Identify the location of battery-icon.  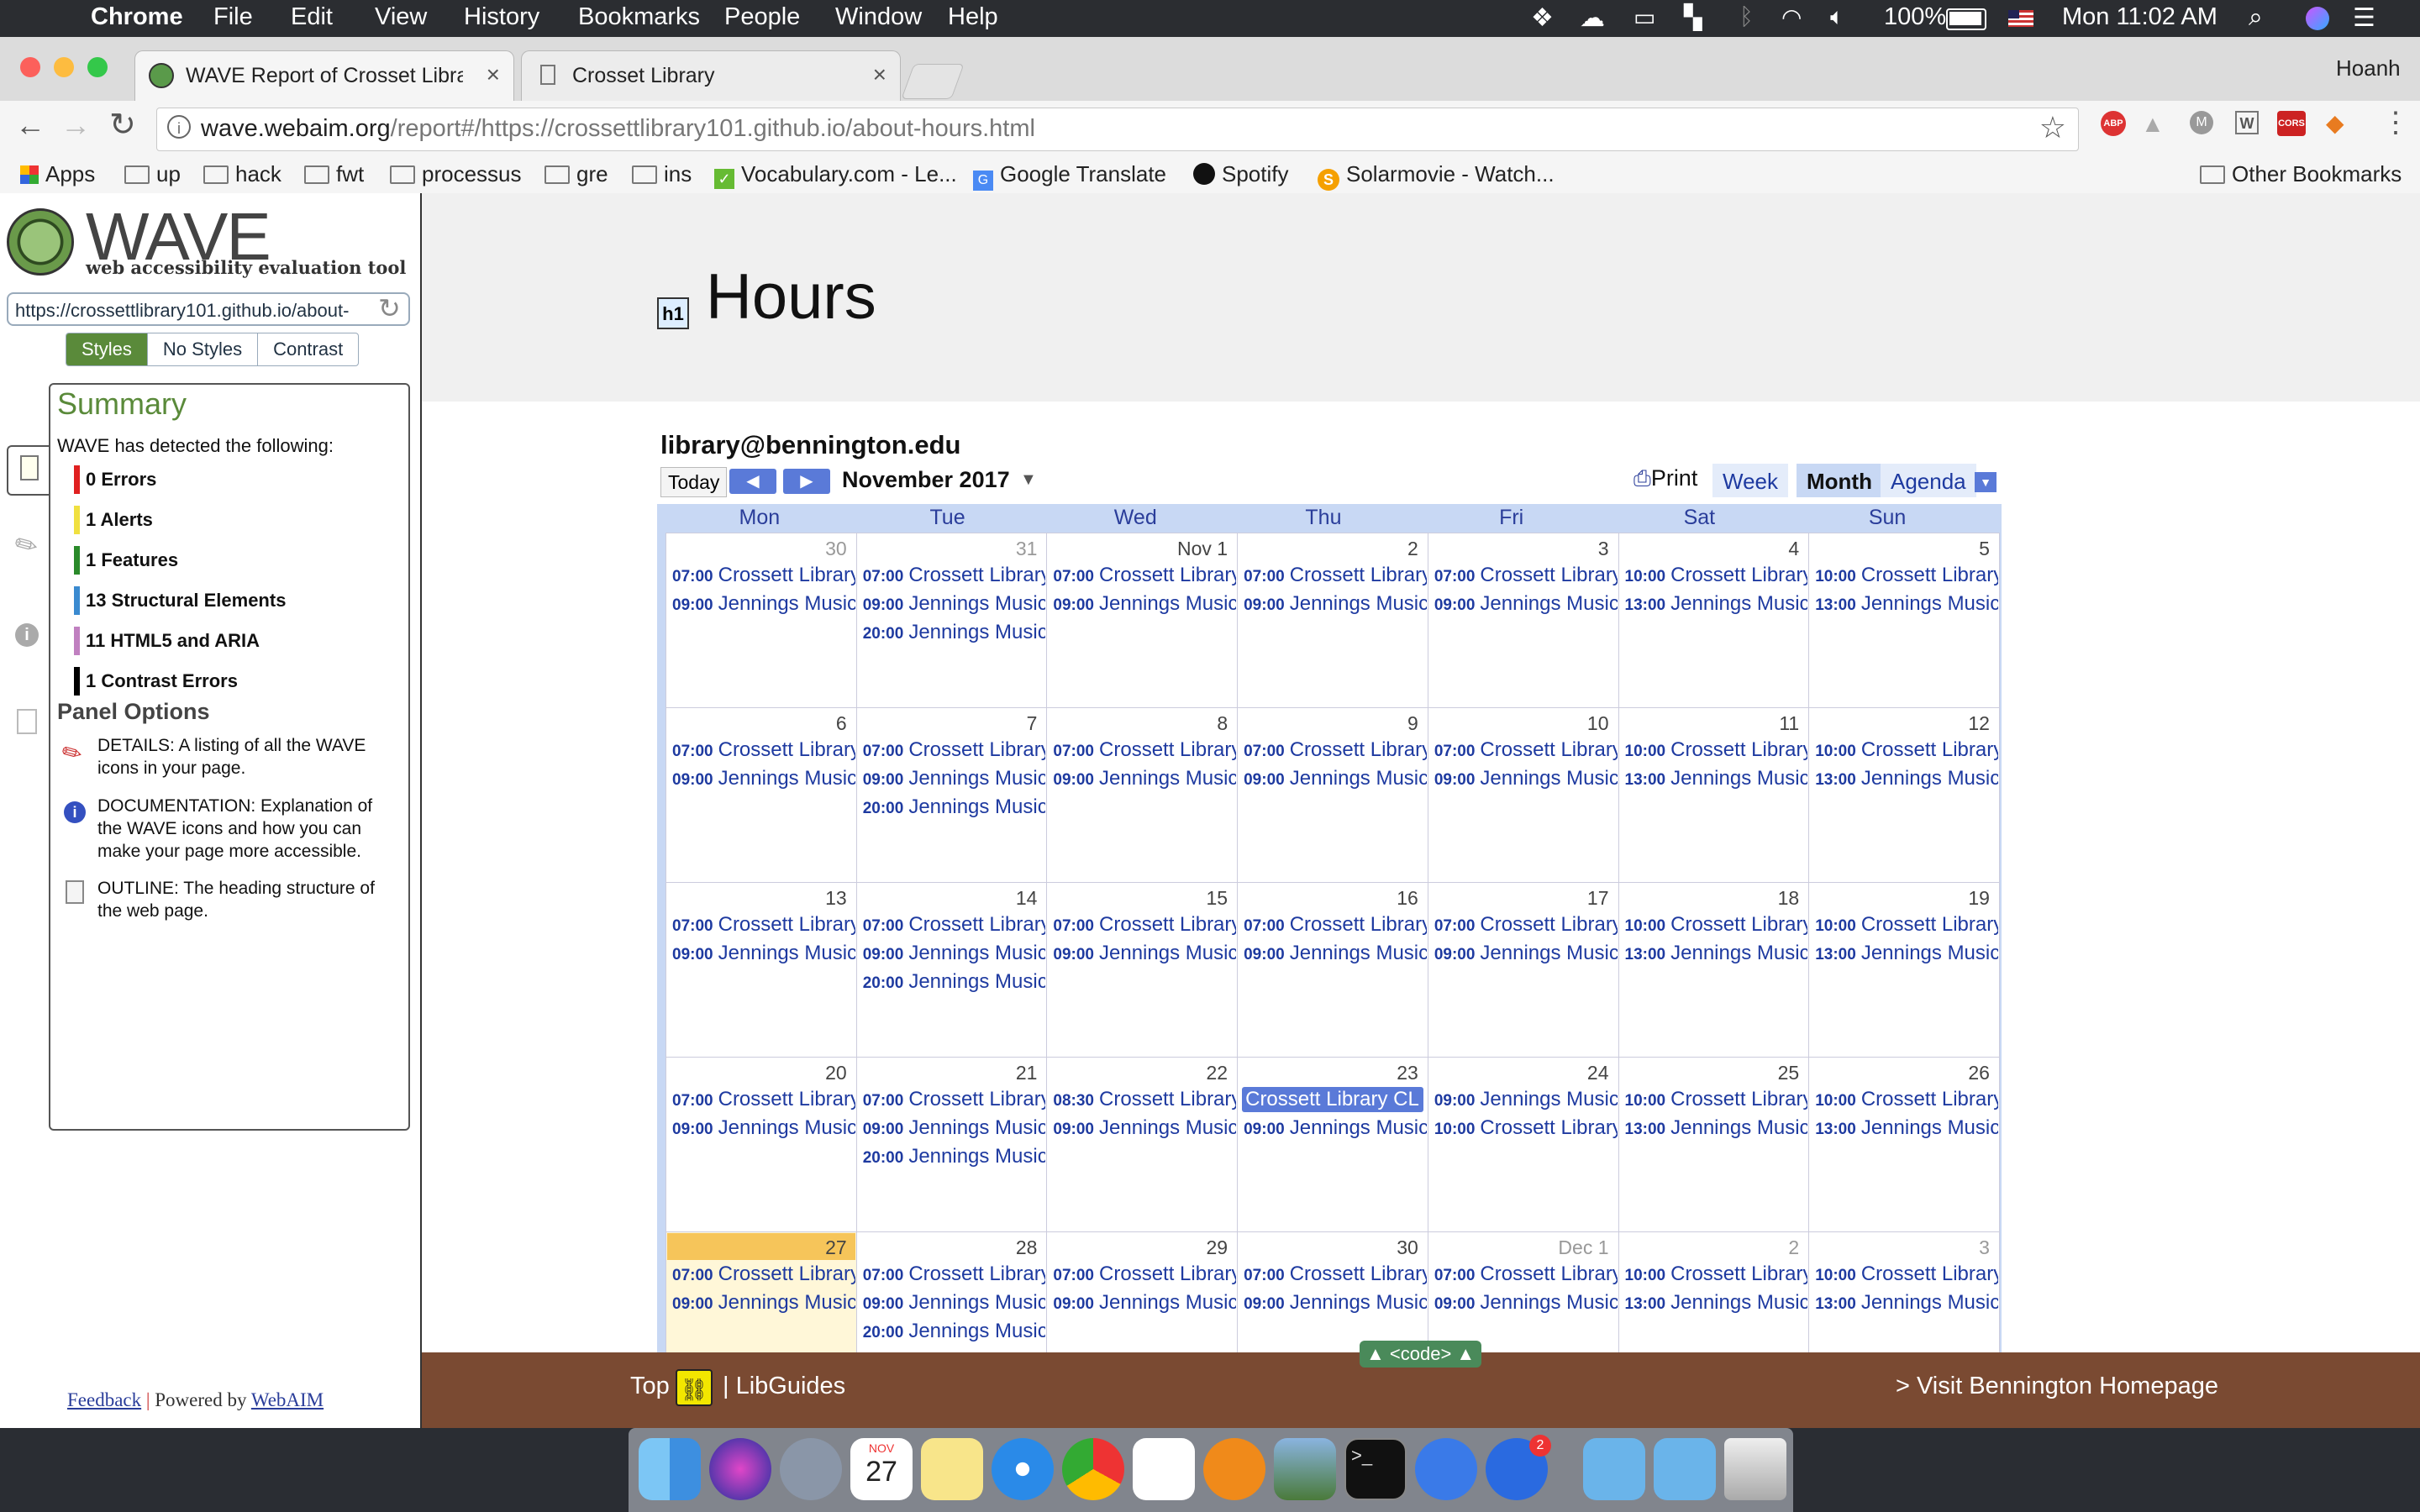
(1966, 19).